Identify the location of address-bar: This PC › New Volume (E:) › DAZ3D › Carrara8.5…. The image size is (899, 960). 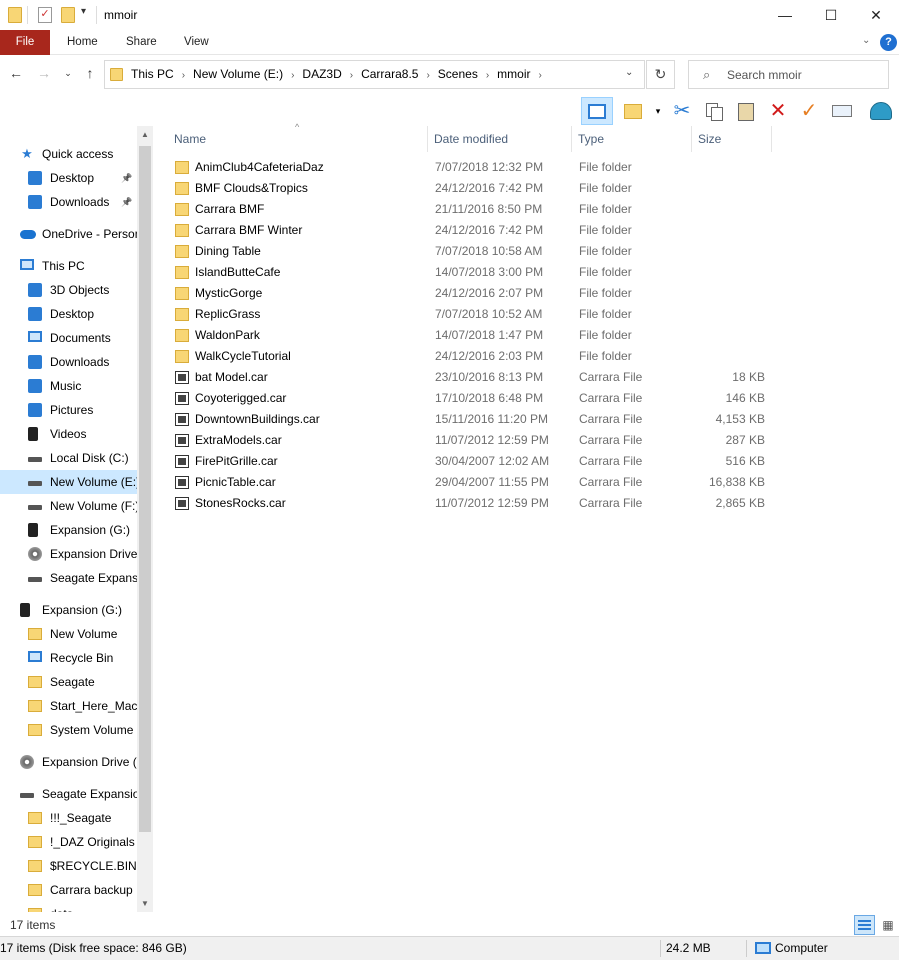
(374, 74).